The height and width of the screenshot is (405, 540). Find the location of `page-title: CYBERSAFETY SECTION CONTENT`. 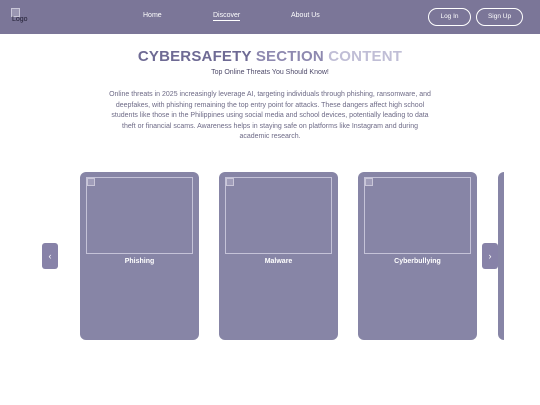

page-title: CYBERSAFETY SECTION CONTENT is located at coordinates (270, 56).